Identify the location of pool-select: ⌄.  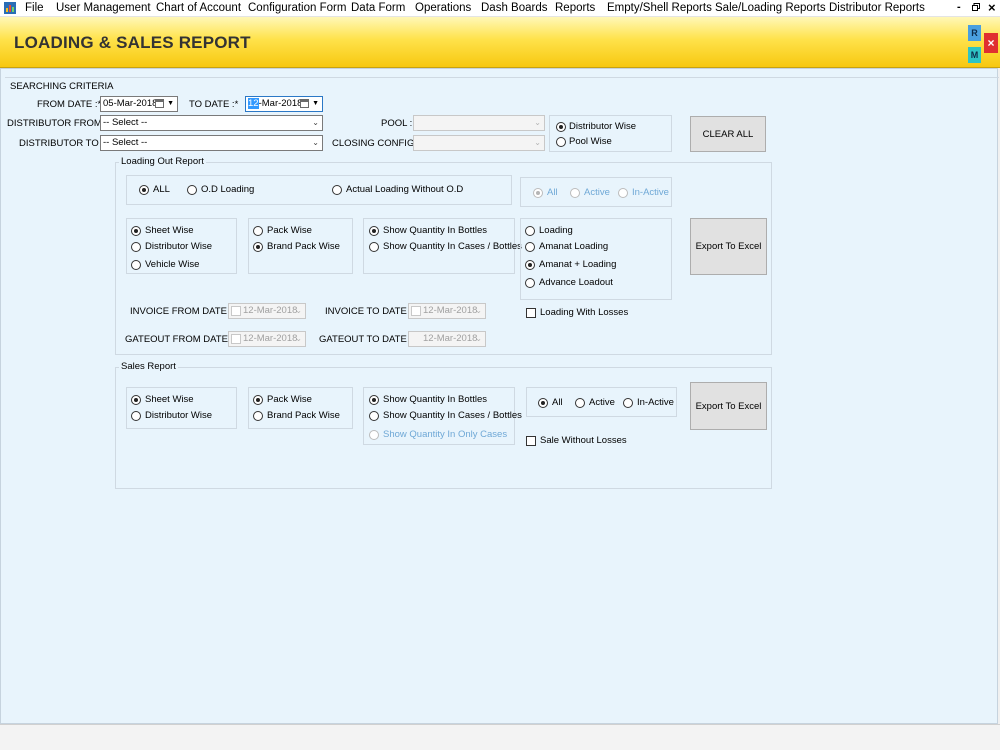
(479, 123).